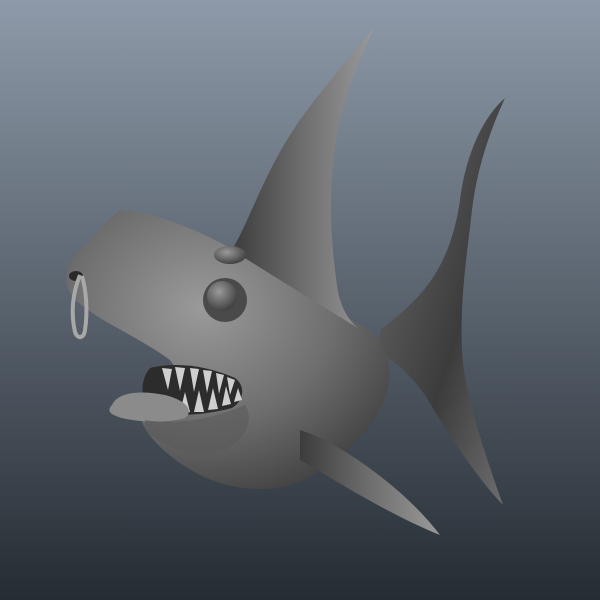 This screenshot has width=600, height=600. What do you see at coordinates (222, 296) in the screenshot?
I see `eye` at bounding box center [222, 296].